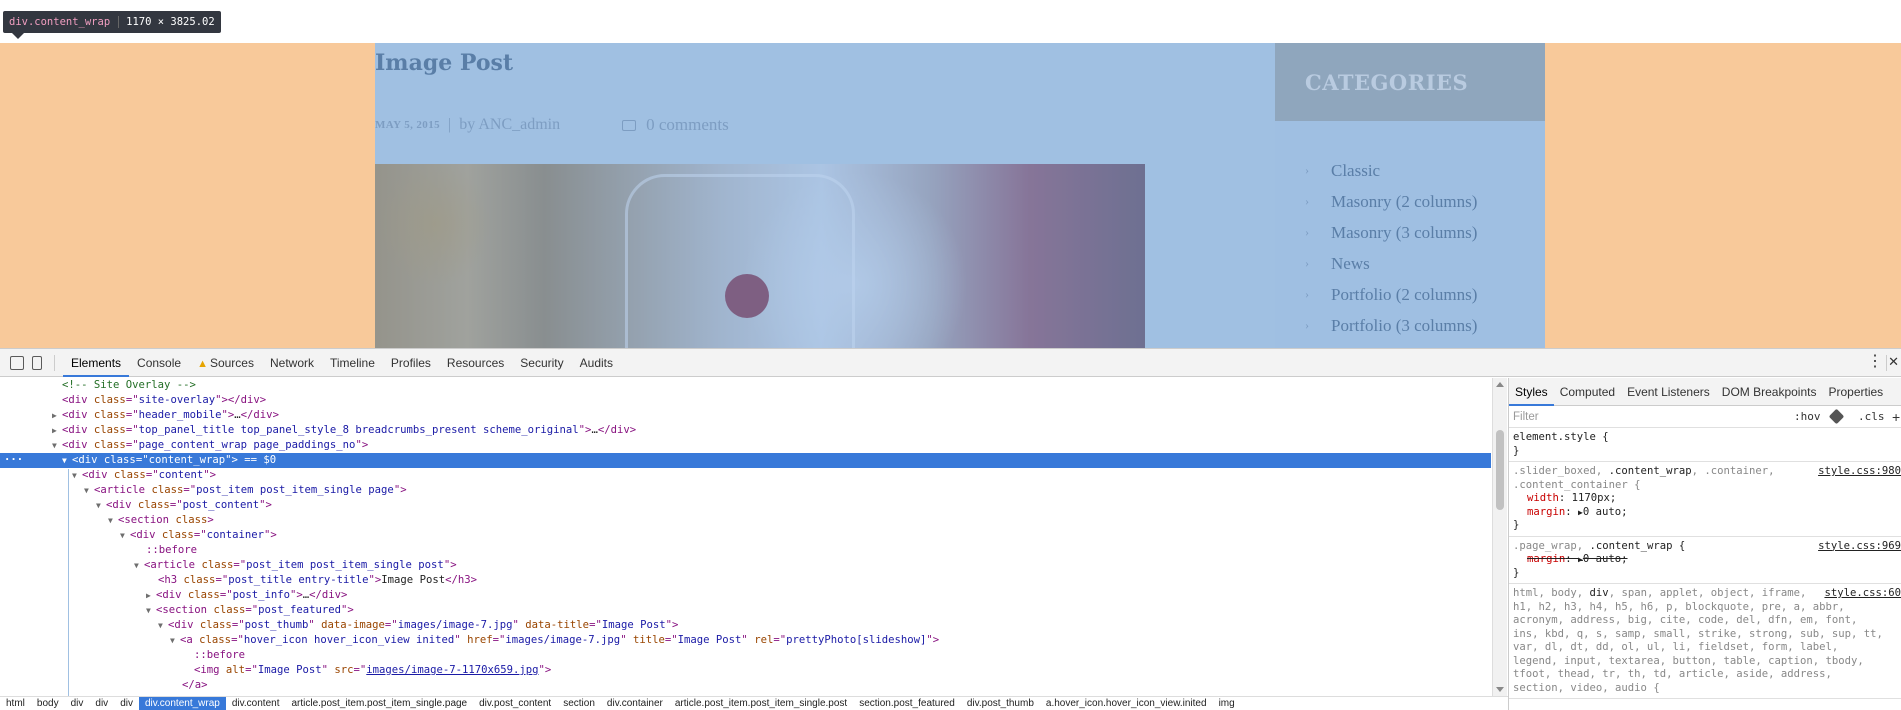  What do you see at coordinates (1857, 546) in the screenshot?
I see `rule-source-link: style.css:969` at bounding box center [1857, 546].